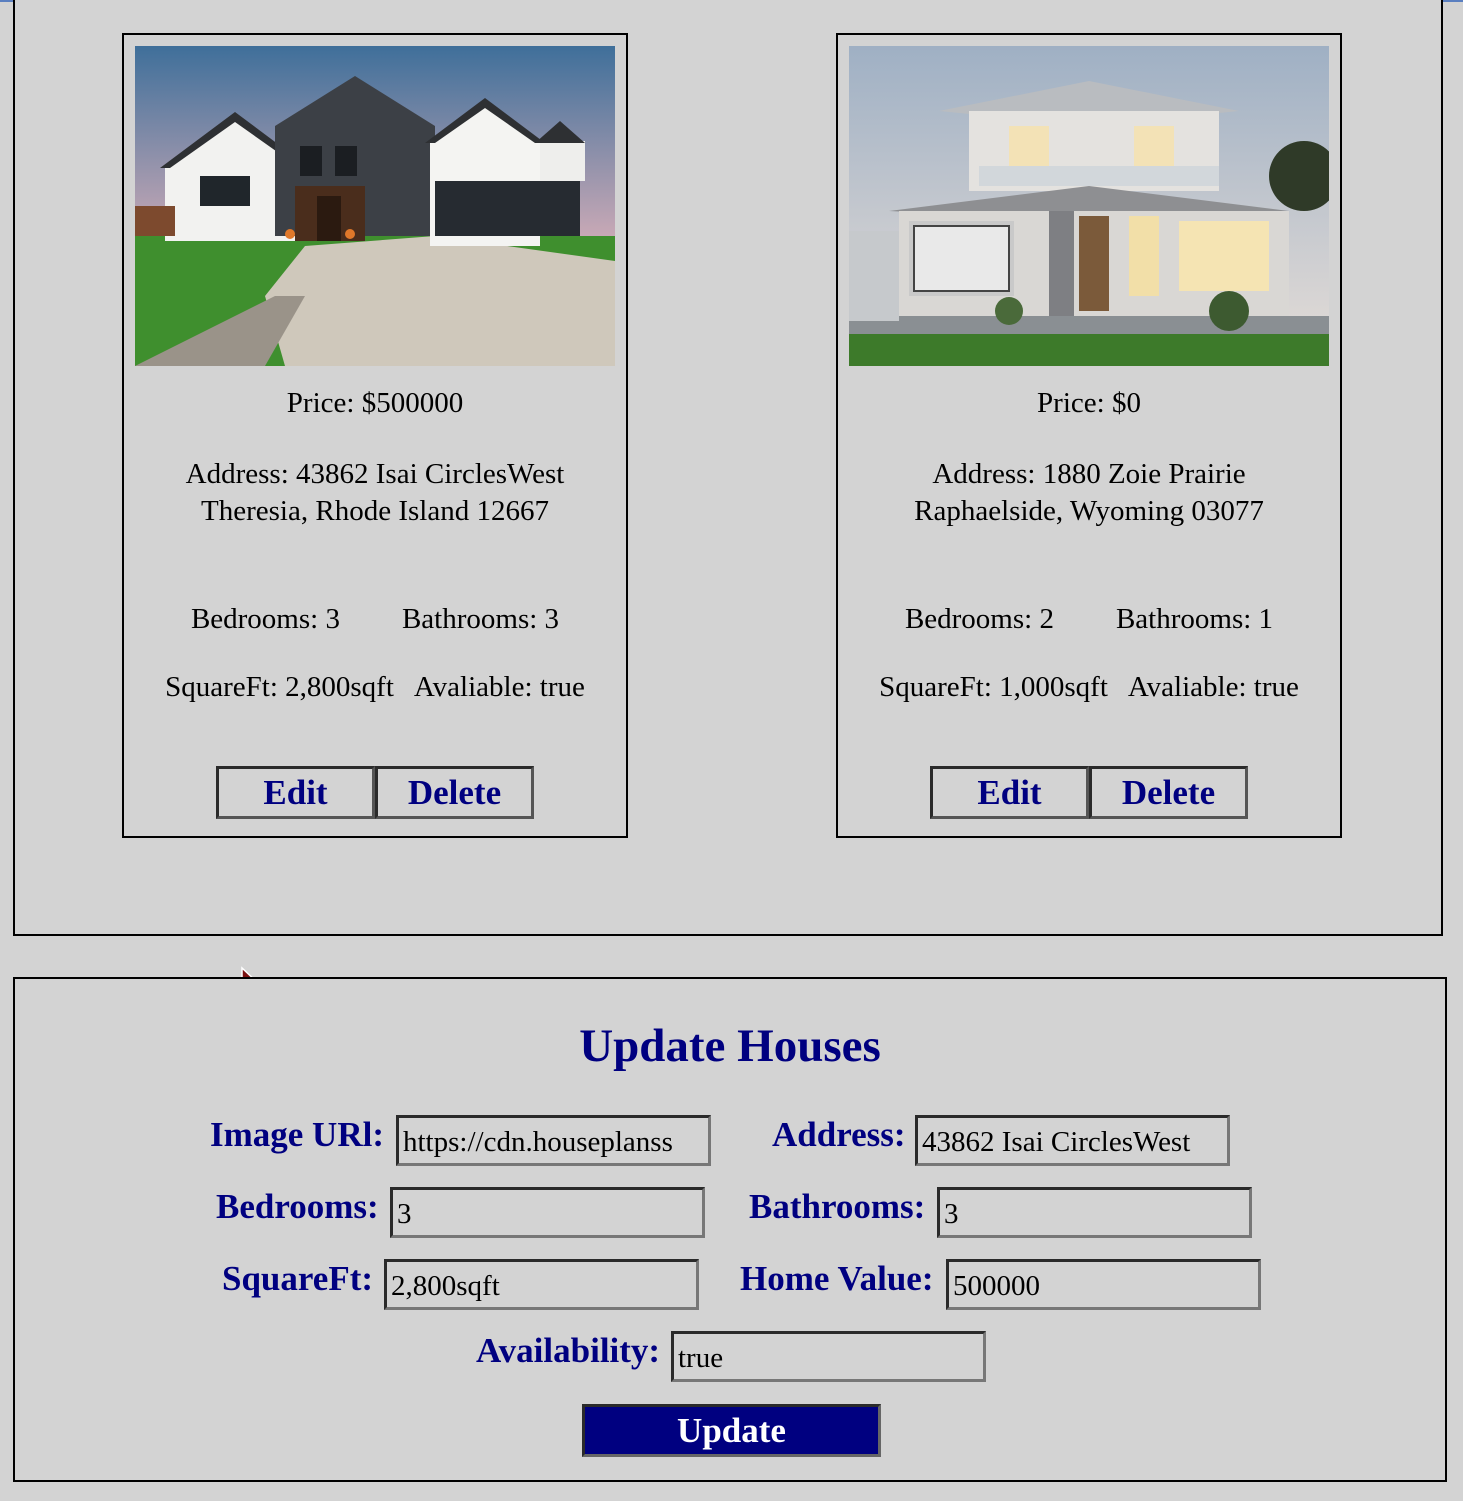  What do you see at coordinates (839, 1134) in the screenshot?
I see `address-label: Address:` at bounding box center [839, 1134].